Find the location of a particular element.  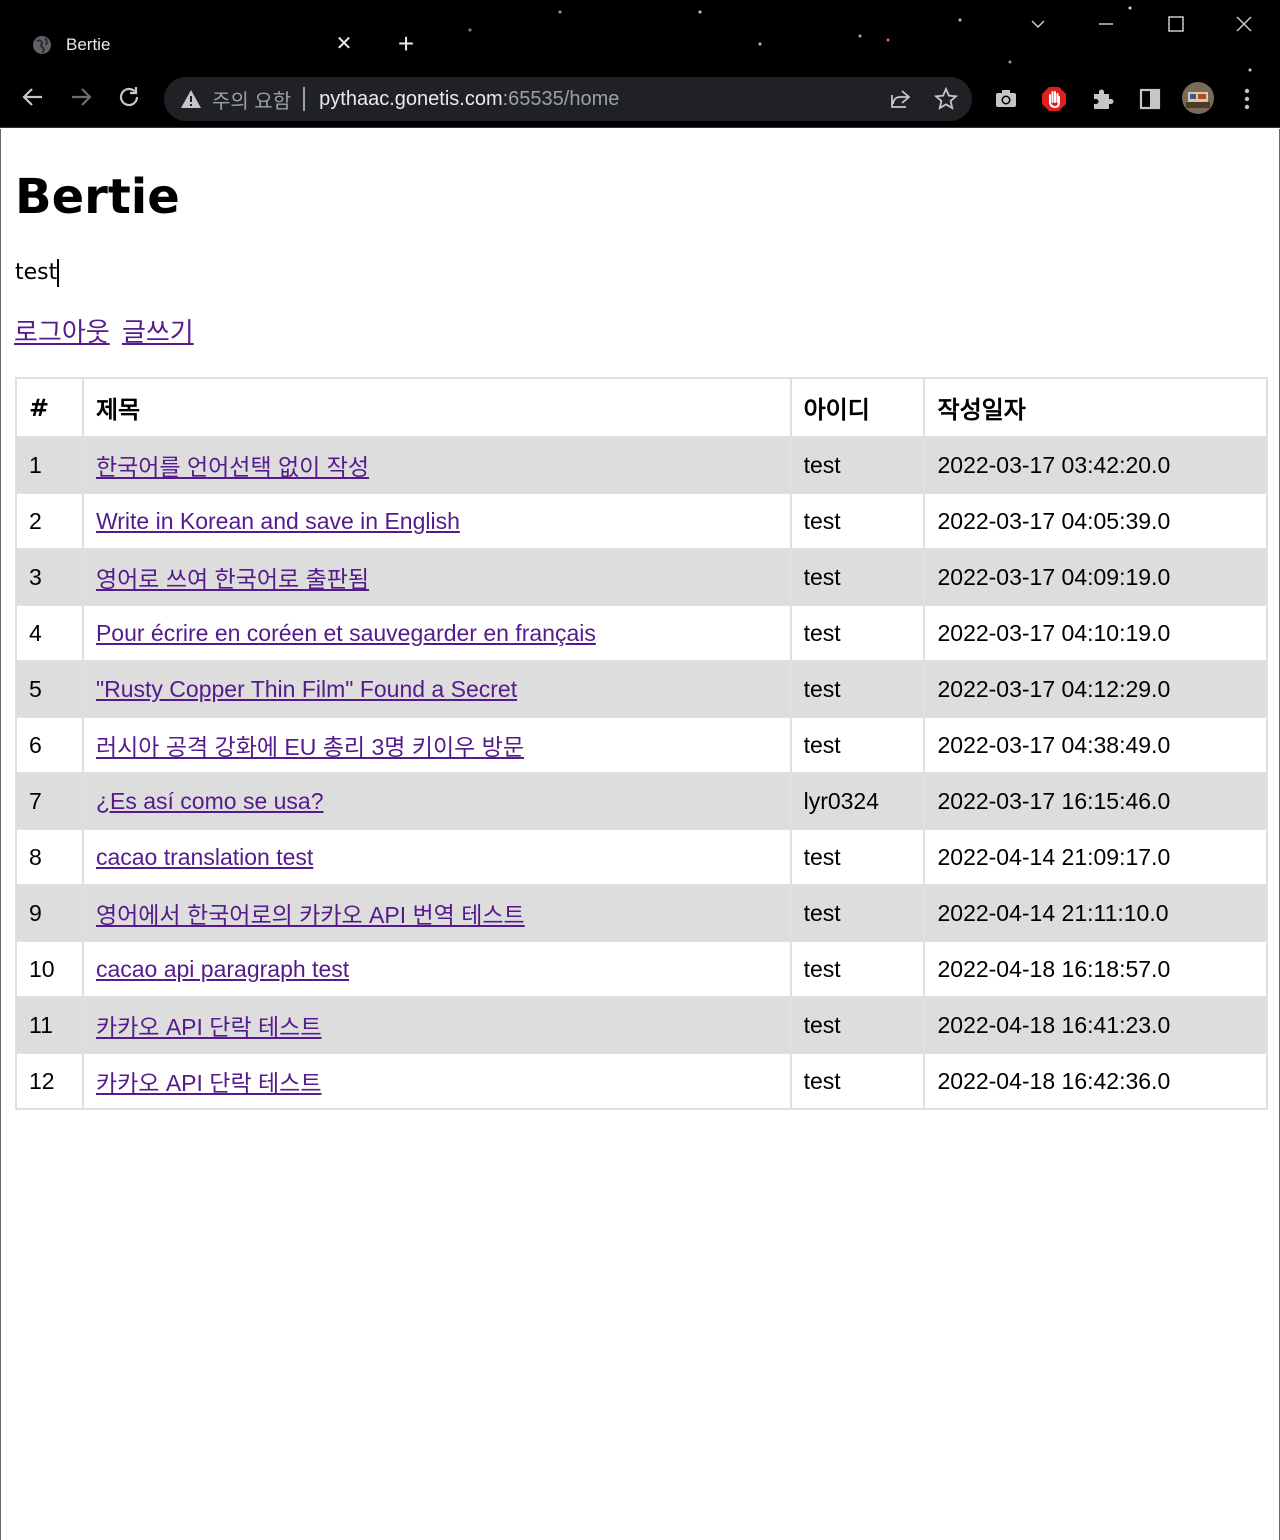

post-title-link: "Rusty Copper Thin Film" Found a Secret is located at coordinates (306, 689).